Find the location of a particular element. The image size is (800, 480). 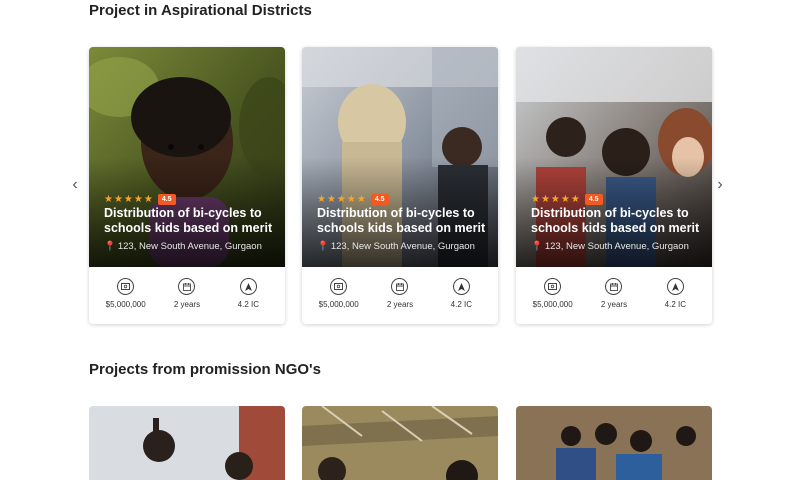

chevron-left-icon: ‹ is located at coordinates (75, 185).